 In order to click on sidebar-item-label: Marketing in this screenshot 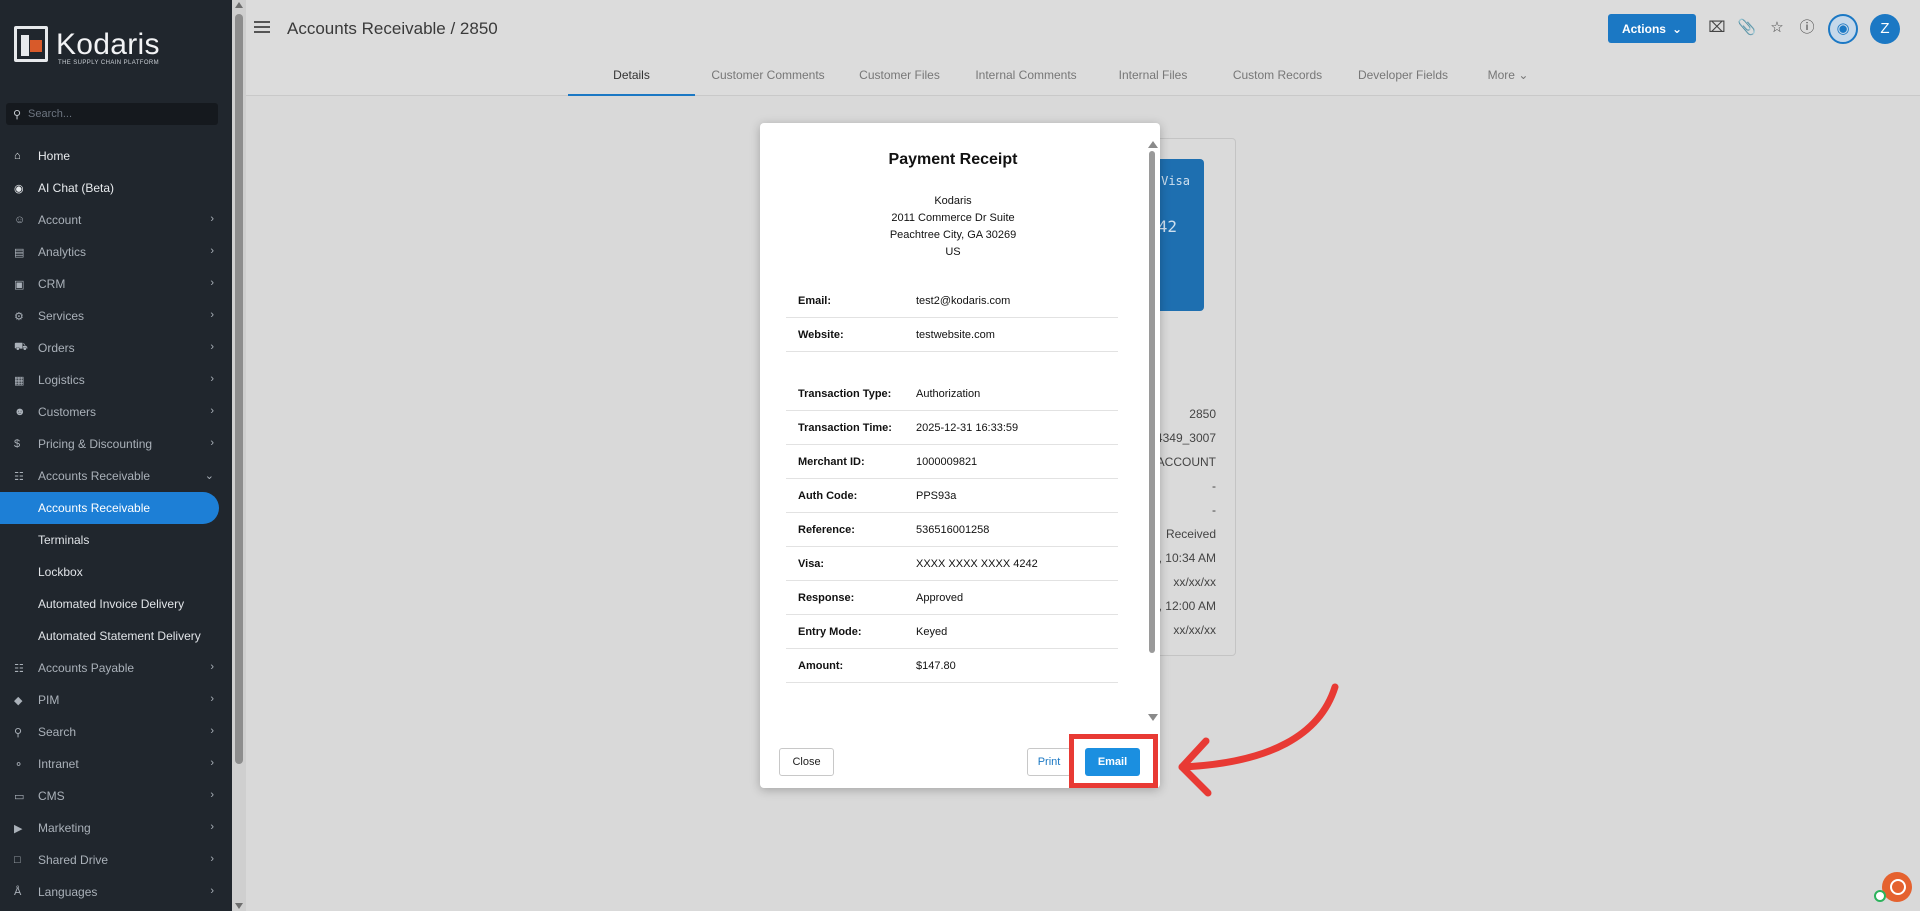, I will do `click(64, 828)`.